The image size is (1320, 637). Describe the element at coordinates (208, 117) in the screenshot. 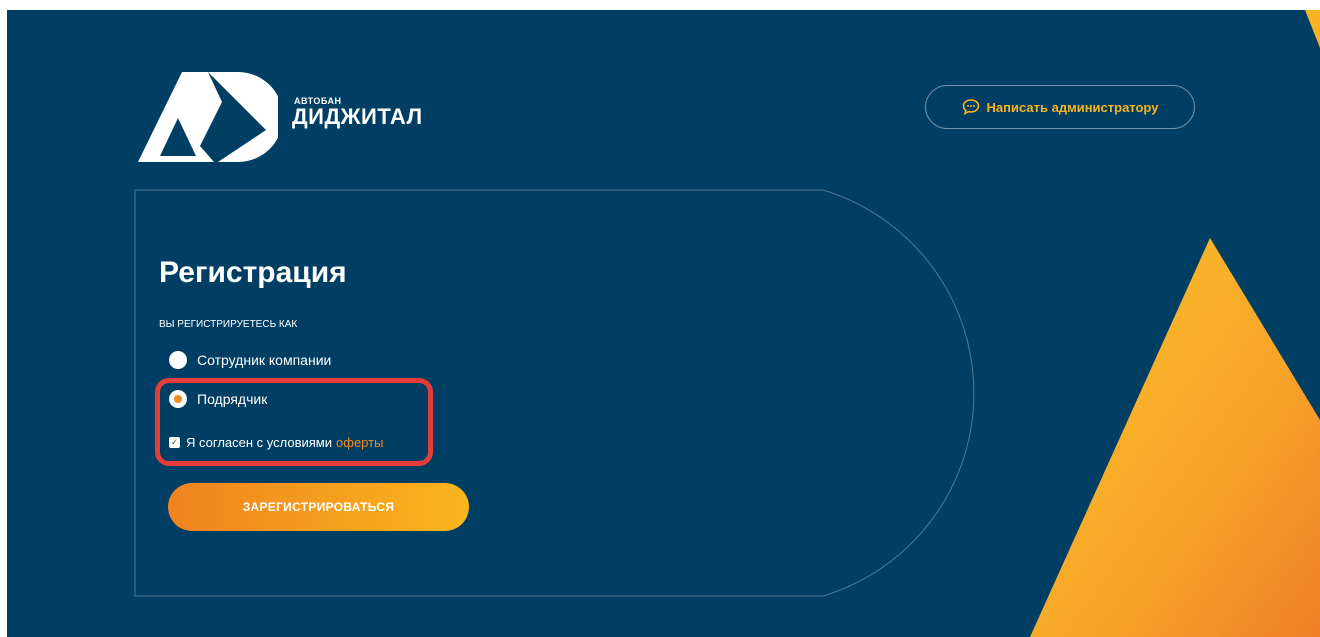

I see `logo-icon` at that location.